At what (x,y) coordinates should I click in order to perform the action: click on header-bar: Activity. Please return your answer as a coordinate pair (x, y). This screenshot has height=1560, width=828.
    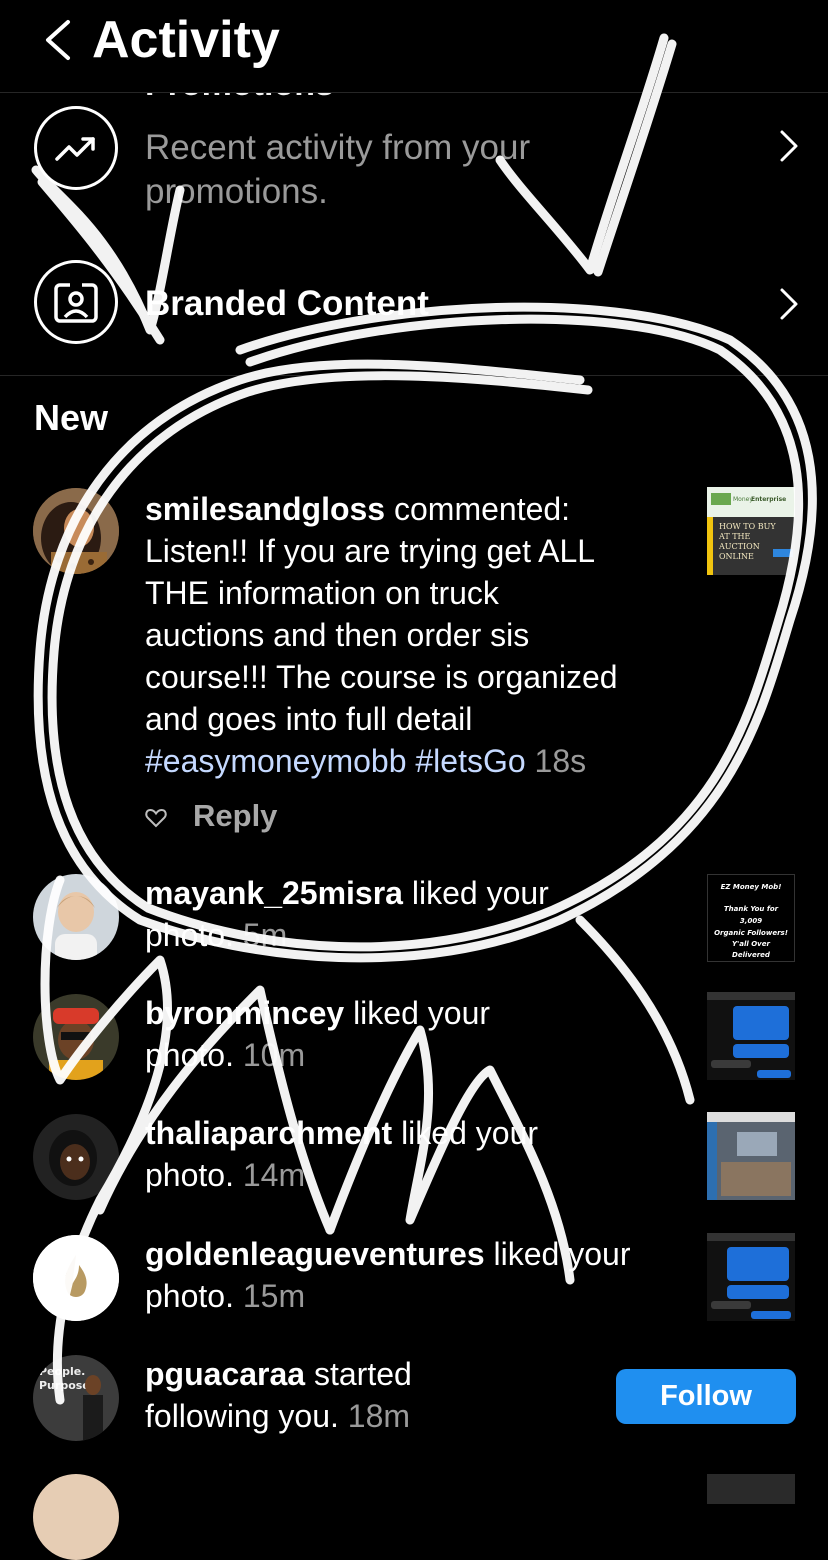
    Looking at the image, I should click on (414, 46).